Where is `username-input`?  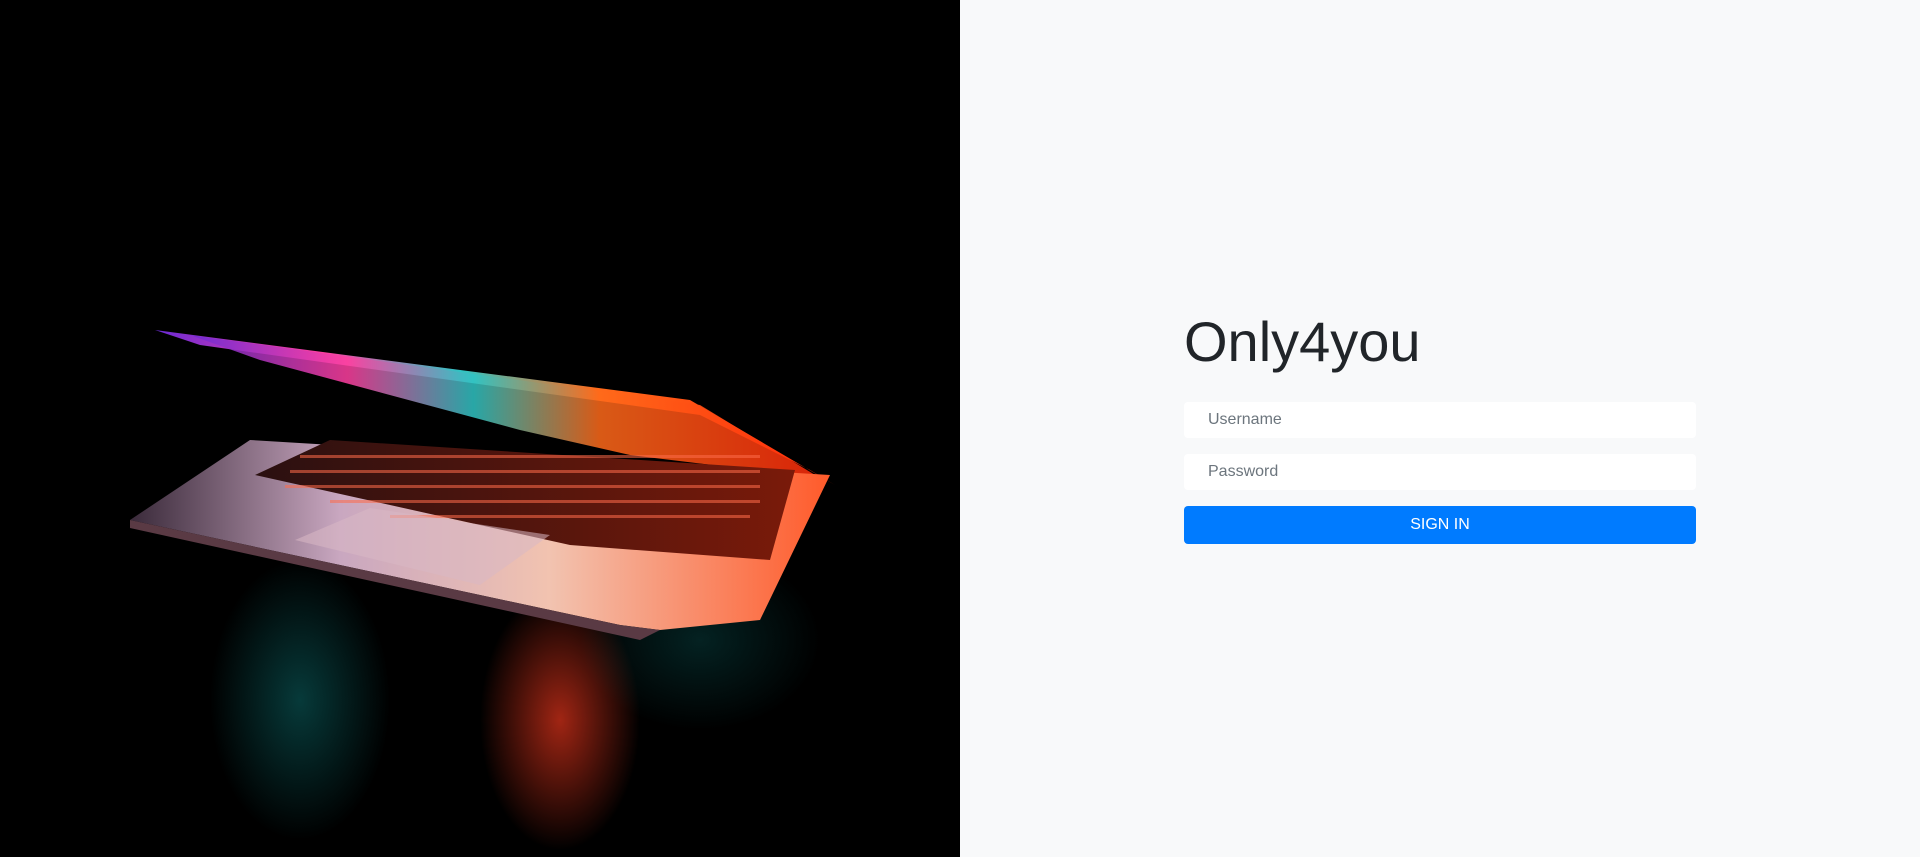 username-input is located at coordinates (1440, 420).